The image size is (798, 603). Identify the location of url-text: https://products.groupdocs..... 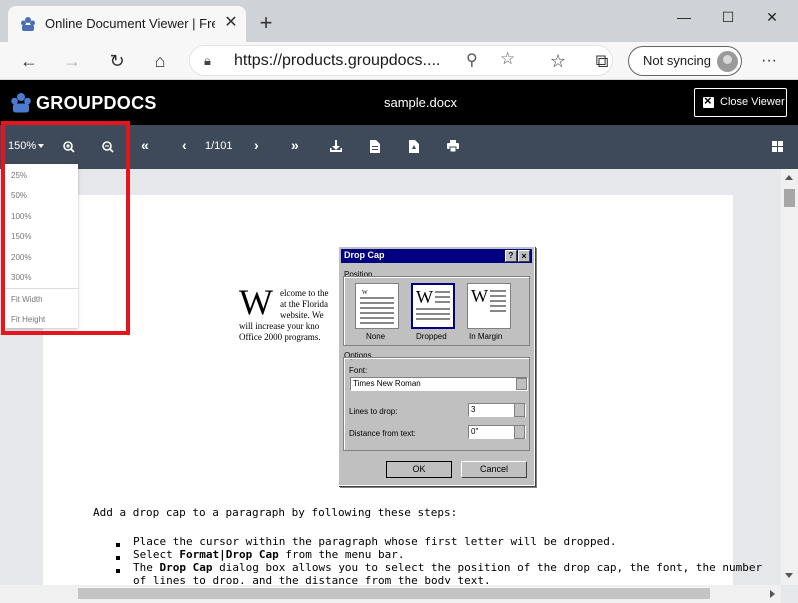
(337, 60).